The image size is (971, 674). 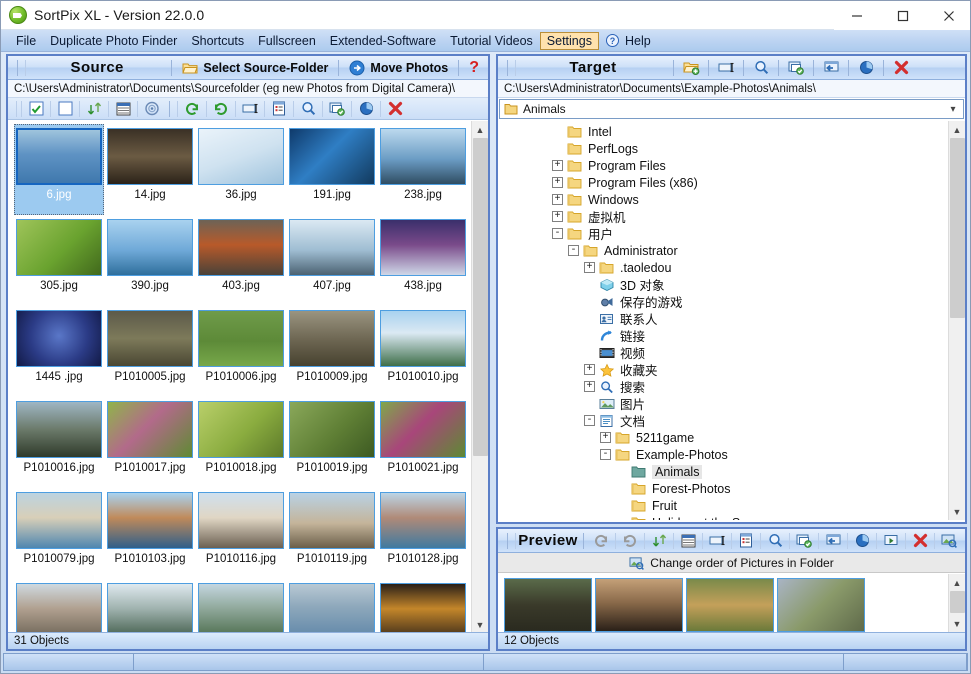 What do you see at coordinates (723, 488) in the screenshot?
I see `tree-node: Forest-Photos` at bounding box center [723, 488].